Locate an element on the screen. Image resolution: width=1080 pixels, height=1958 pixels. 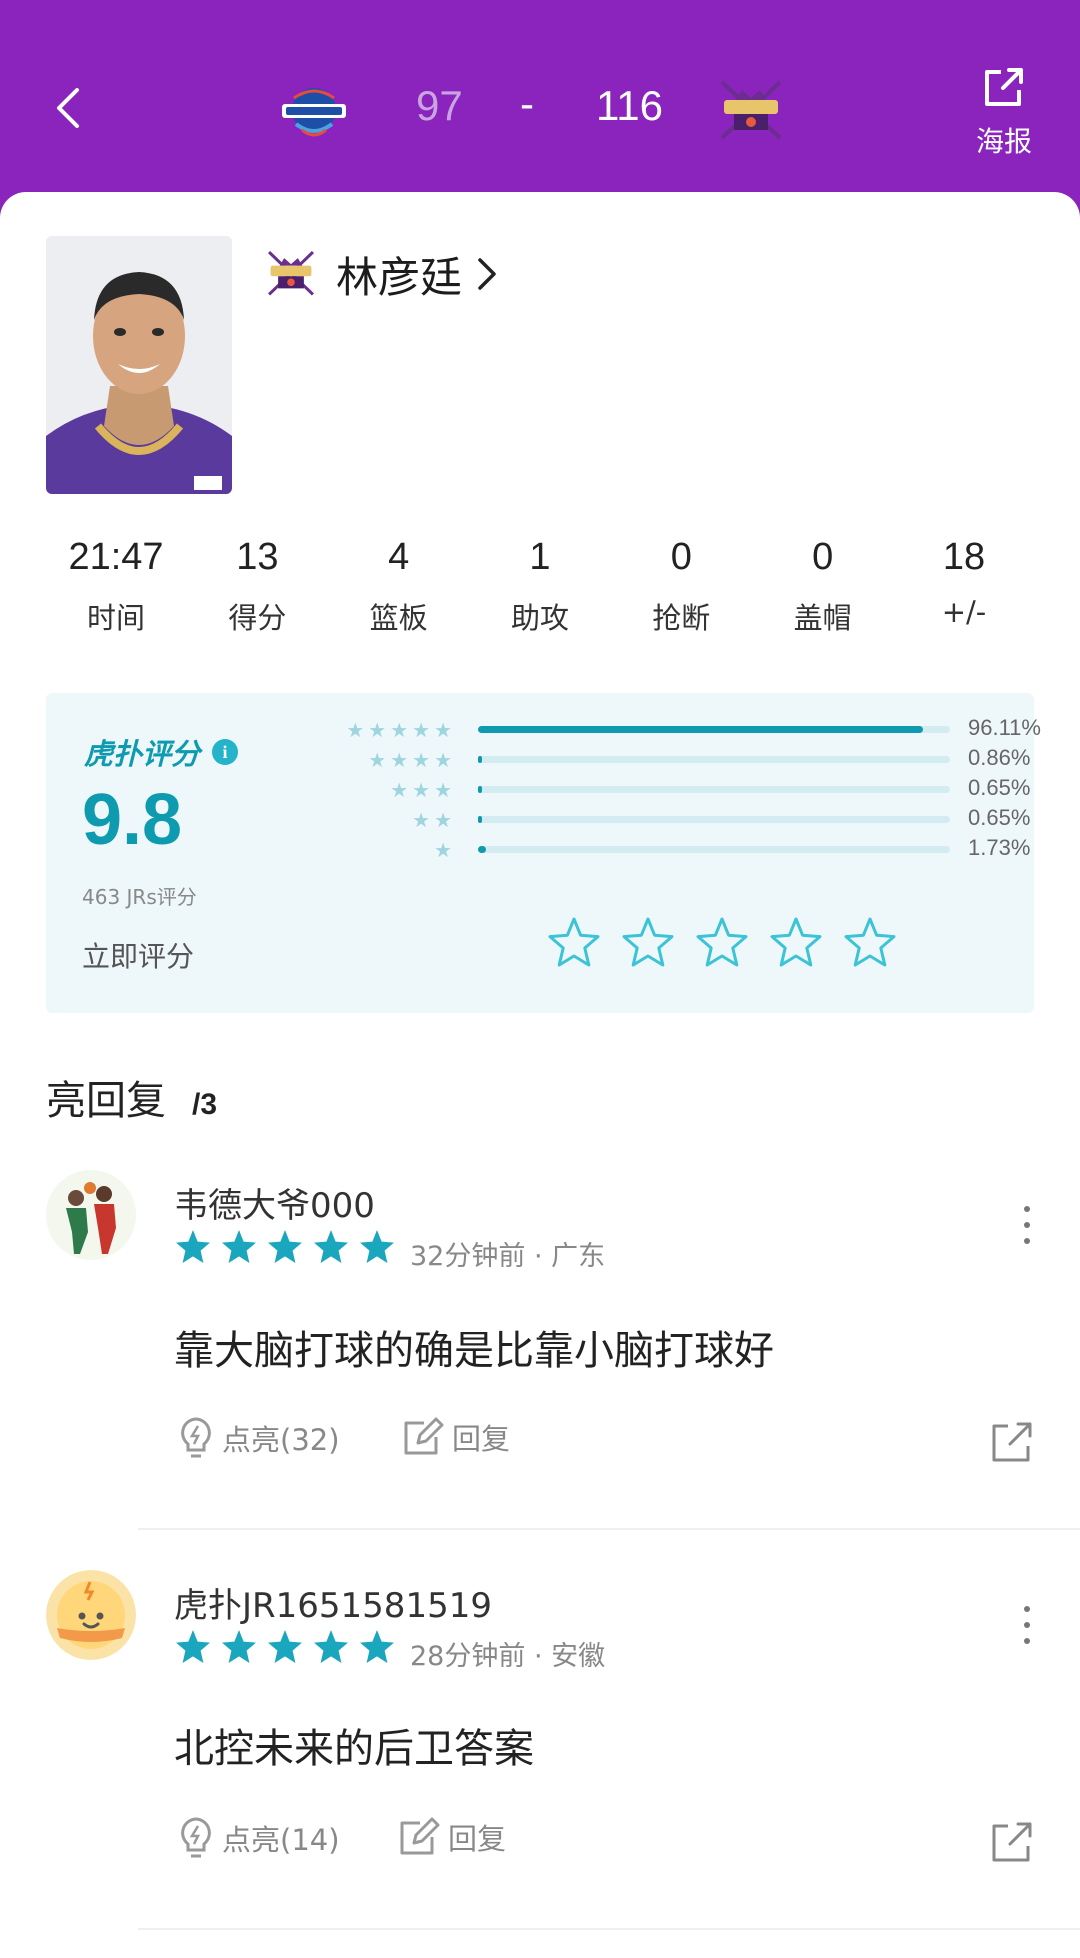
player-headshot-icon is located at coordinates (139, 365).